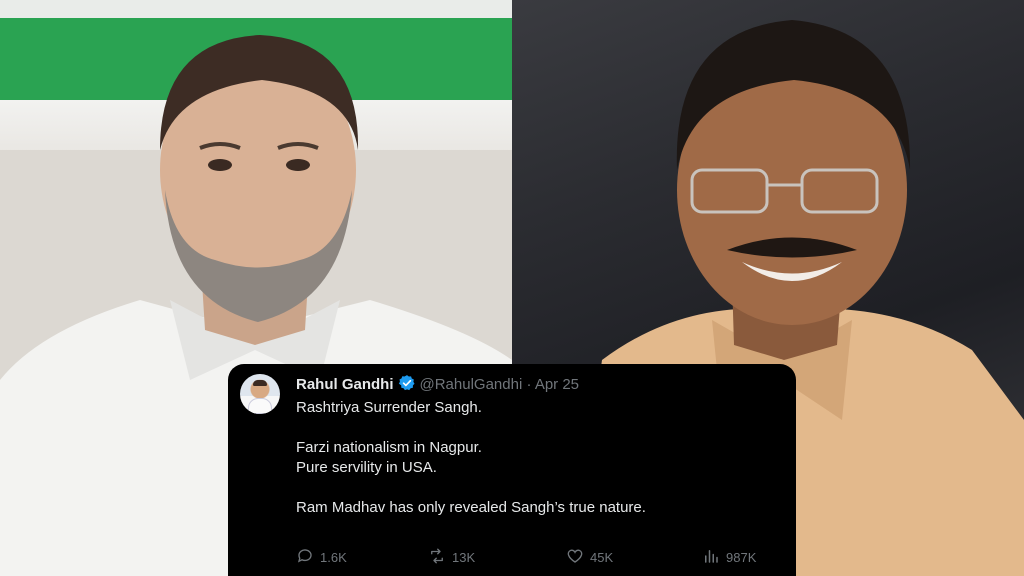  I want to click on verified-badge-icon, so click(407, 386).